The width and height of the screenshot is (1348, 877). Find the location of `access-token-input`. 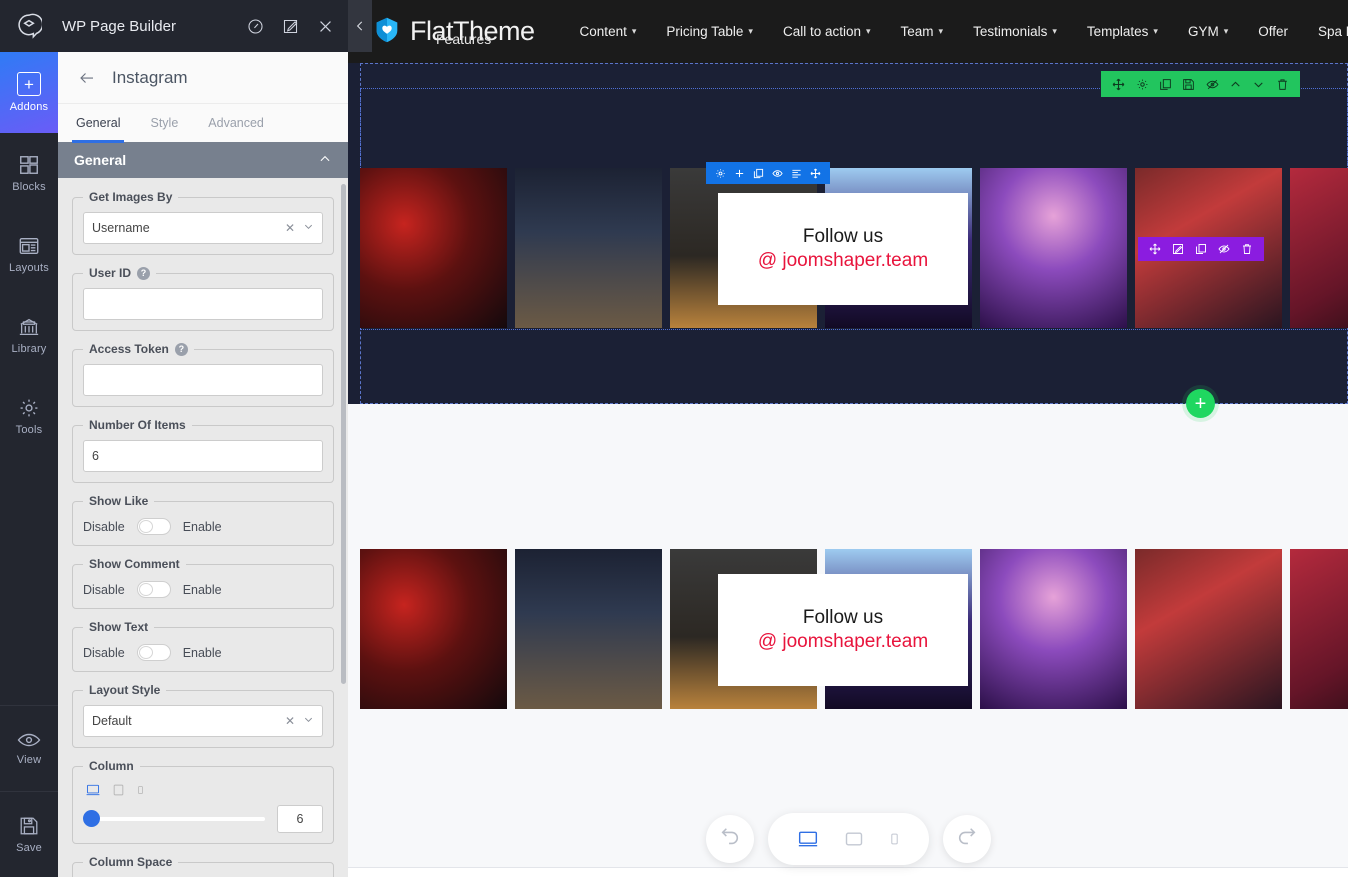

access-token-input is located at coordinates (203, 380).